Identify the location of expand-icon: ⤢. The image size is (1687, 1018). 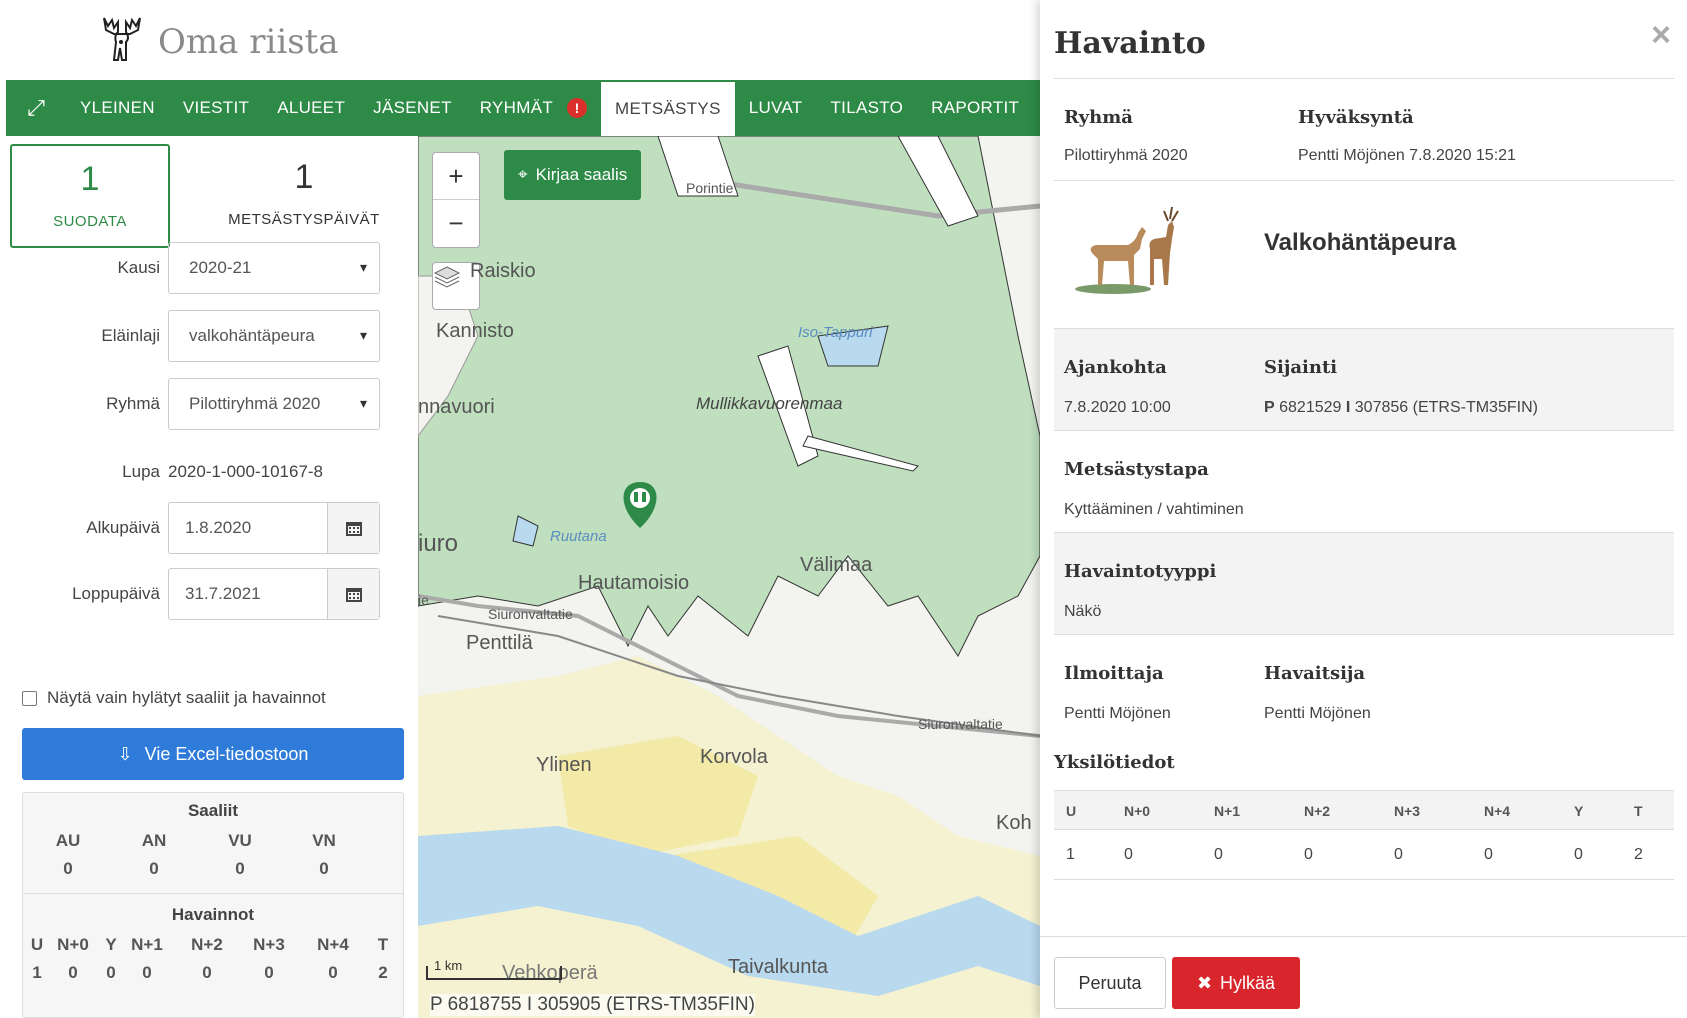
(36, 108).